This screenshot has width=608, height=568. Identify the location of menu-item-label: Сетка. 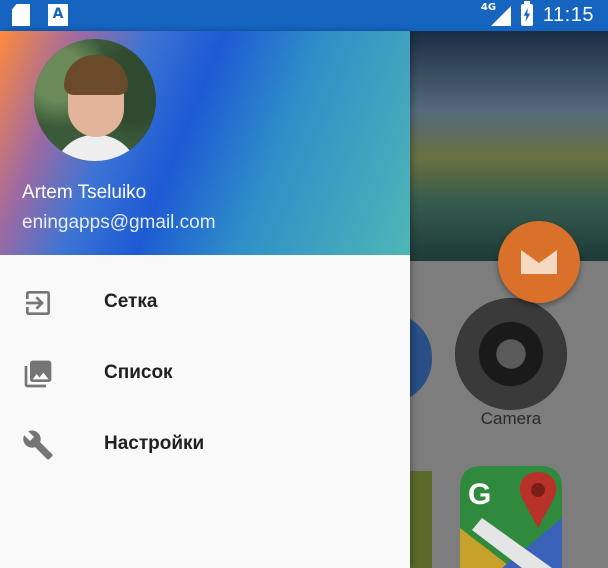
(131, 301).